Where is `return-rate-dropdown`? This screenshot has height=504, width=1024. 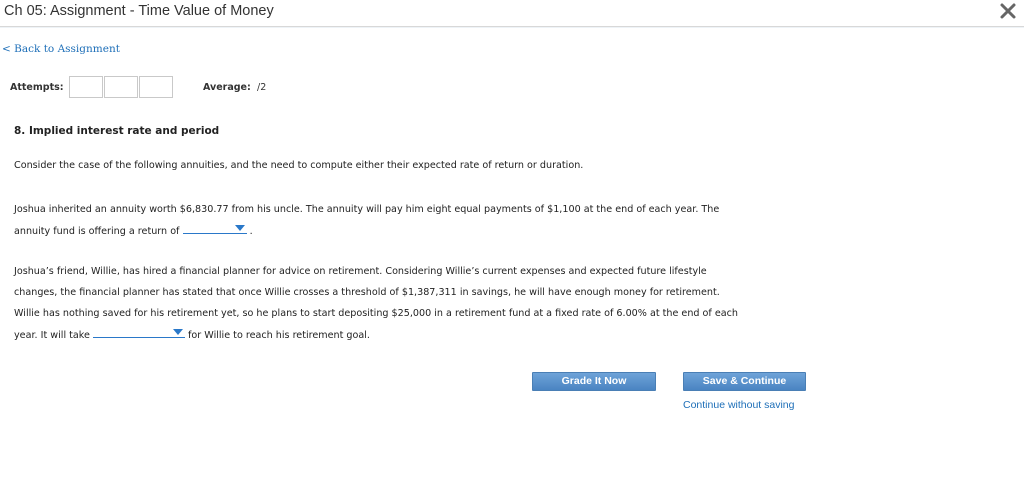
return-rate-dropdown is located at coordinates (214, 227).